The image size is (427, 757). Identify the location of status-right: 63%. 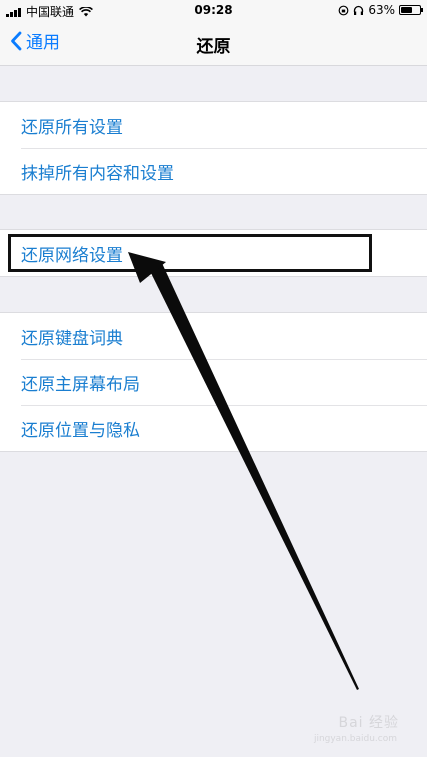
(380, 10).